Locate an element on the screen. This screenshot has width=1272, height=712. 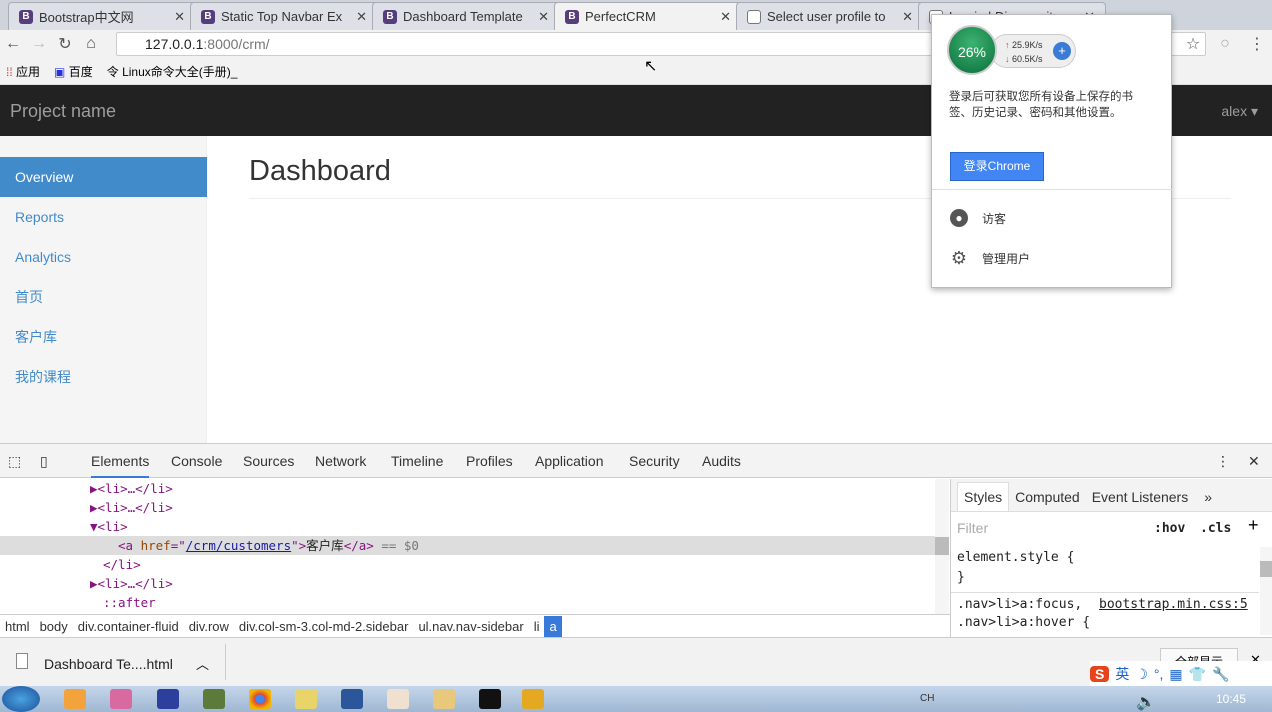
dom-node: ▼<li> is located at coordinates (109, 526).